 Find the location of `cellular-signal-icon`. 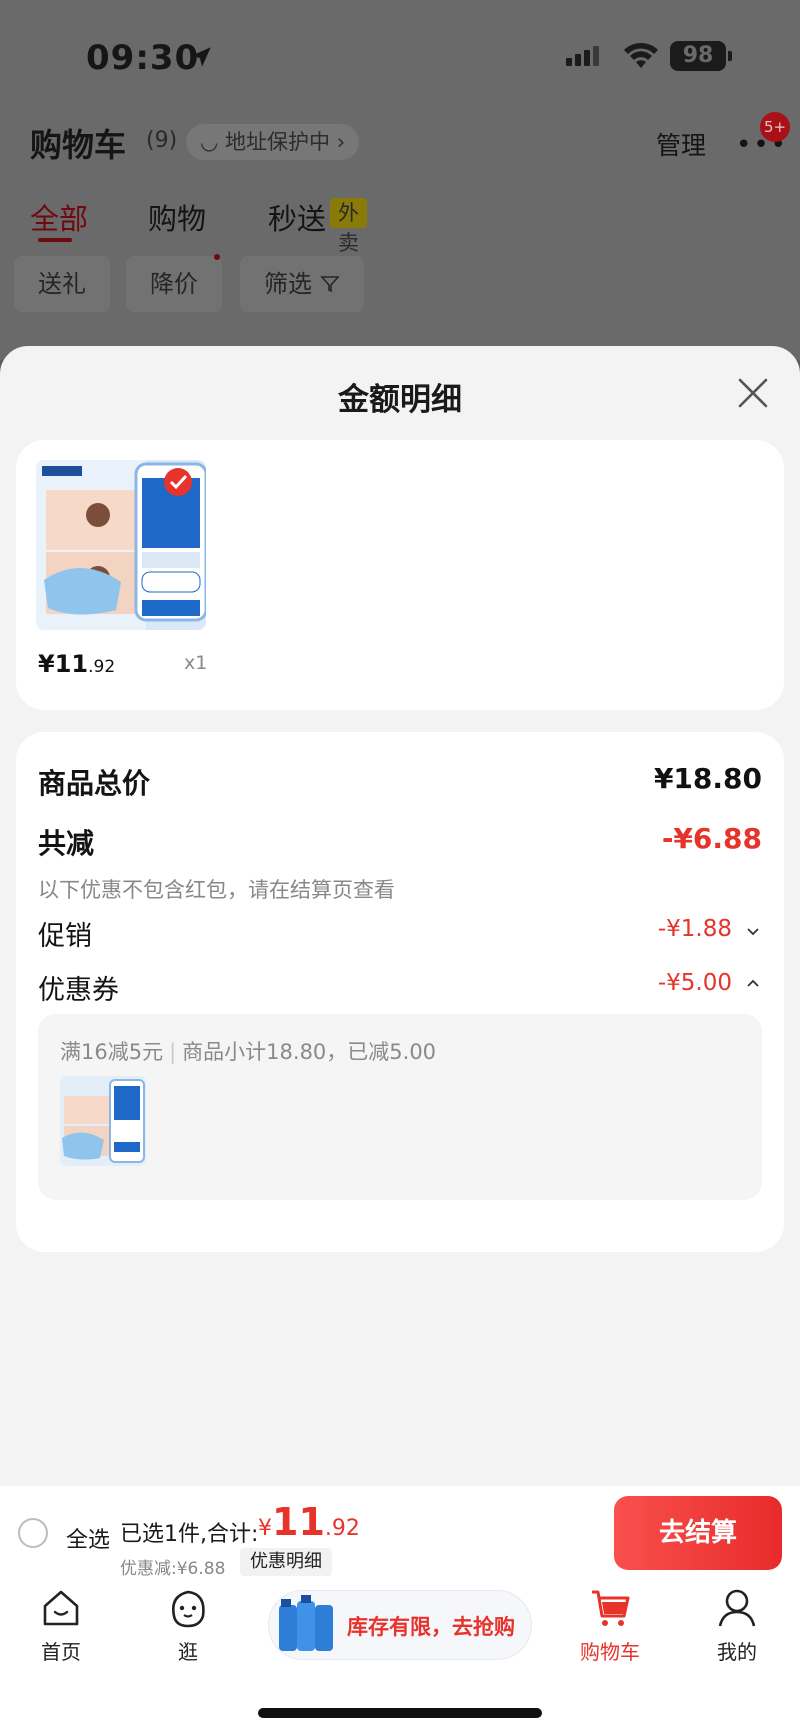

cellular-signal-icon is located at coordinates (584, 56).